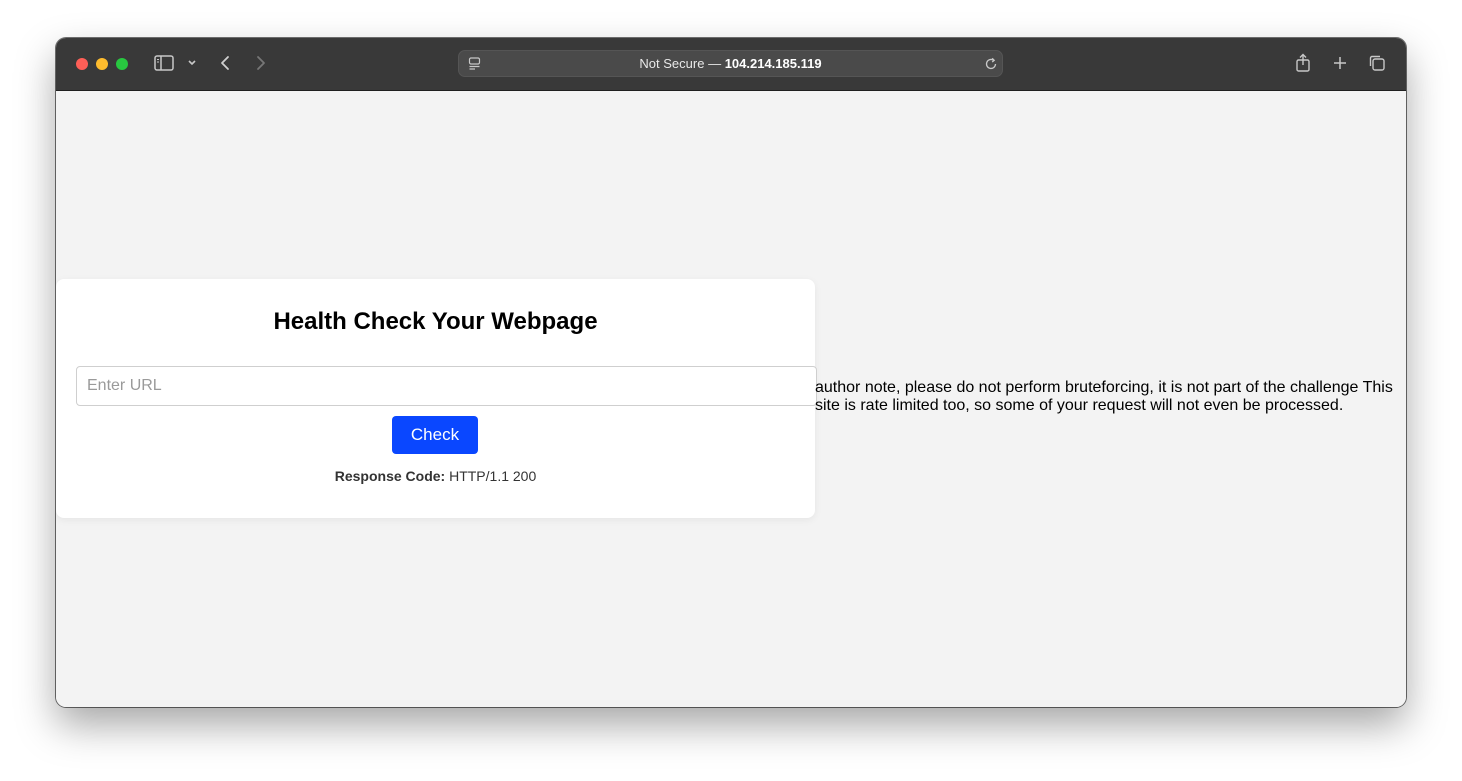 This screenshot has height=781, width=1462. Describe the element at coordinates (1303, 63) in the screenshot. I see `share-icon` at that location.